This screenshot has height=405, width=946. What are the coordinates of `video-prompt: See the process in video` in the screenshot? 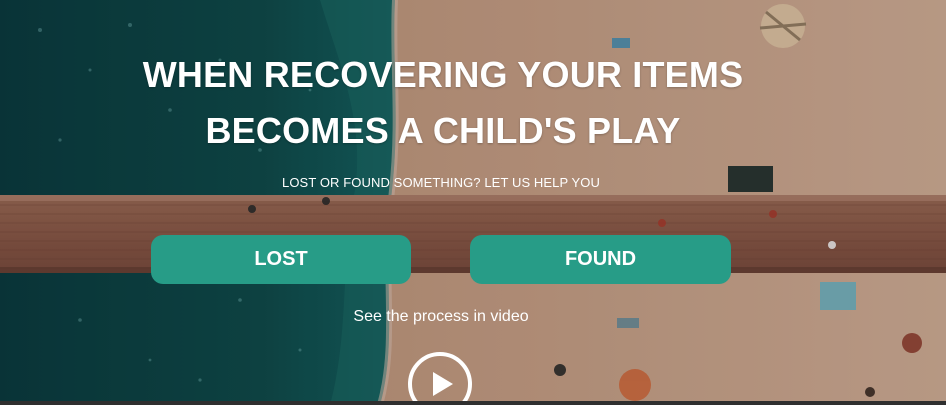 It's located at (441, 316).